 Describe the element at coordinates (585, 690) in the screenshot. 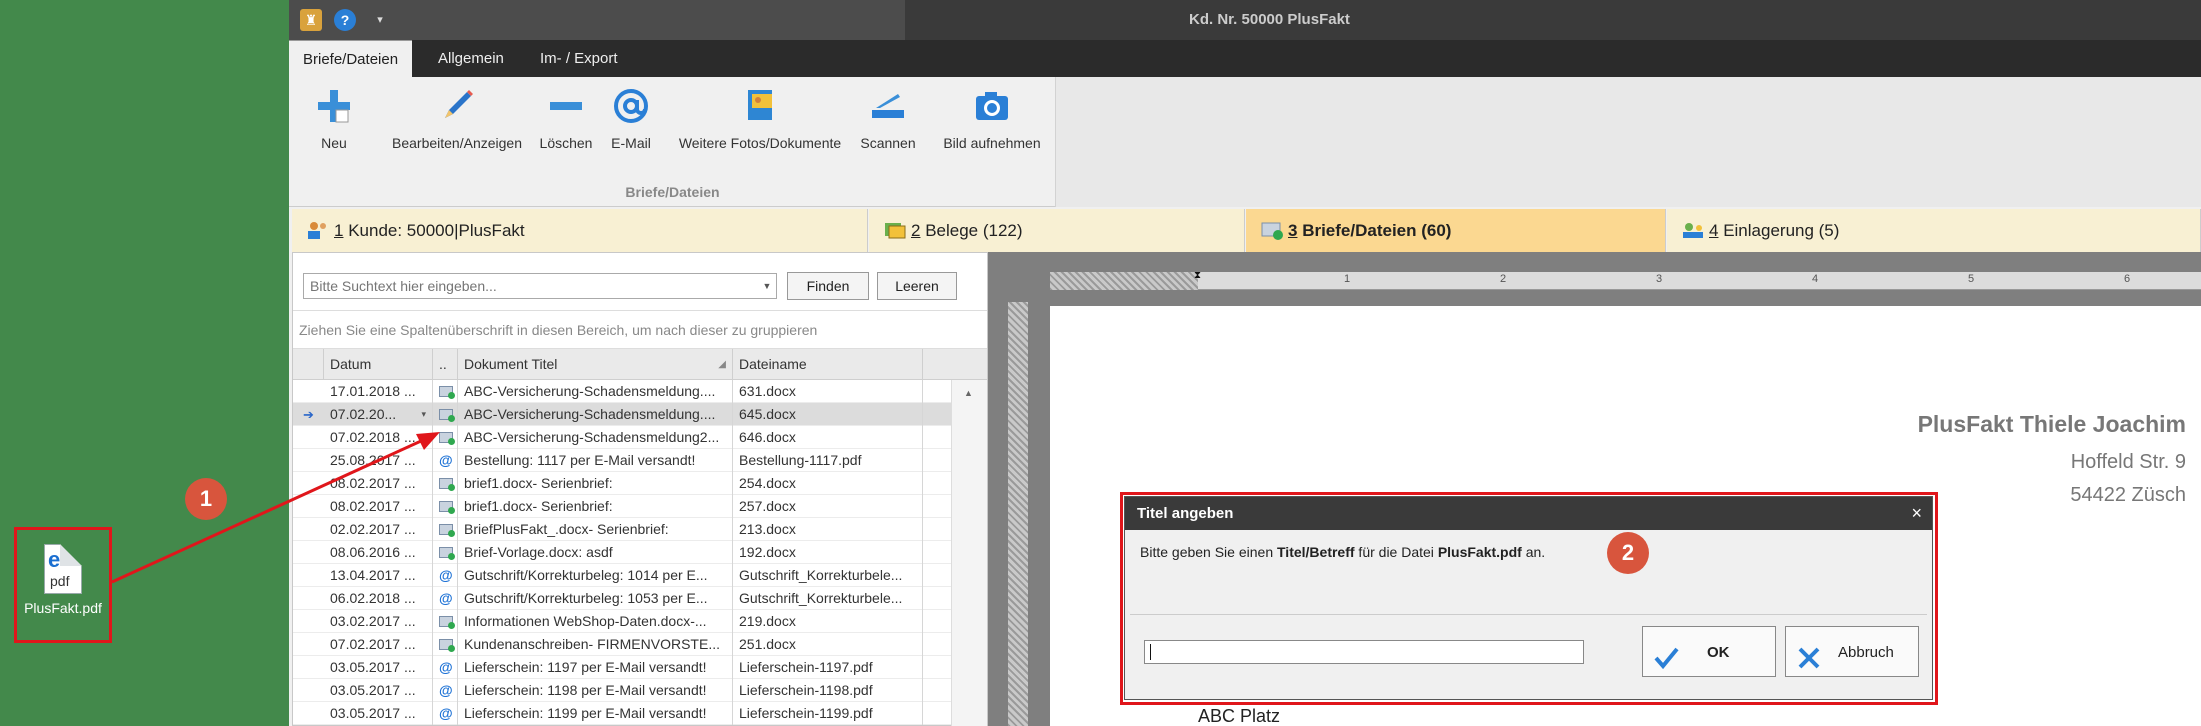

I see `cell-dokument-titel-text: Lieferschein: 1198 per E-Mail versandt!` at that location.